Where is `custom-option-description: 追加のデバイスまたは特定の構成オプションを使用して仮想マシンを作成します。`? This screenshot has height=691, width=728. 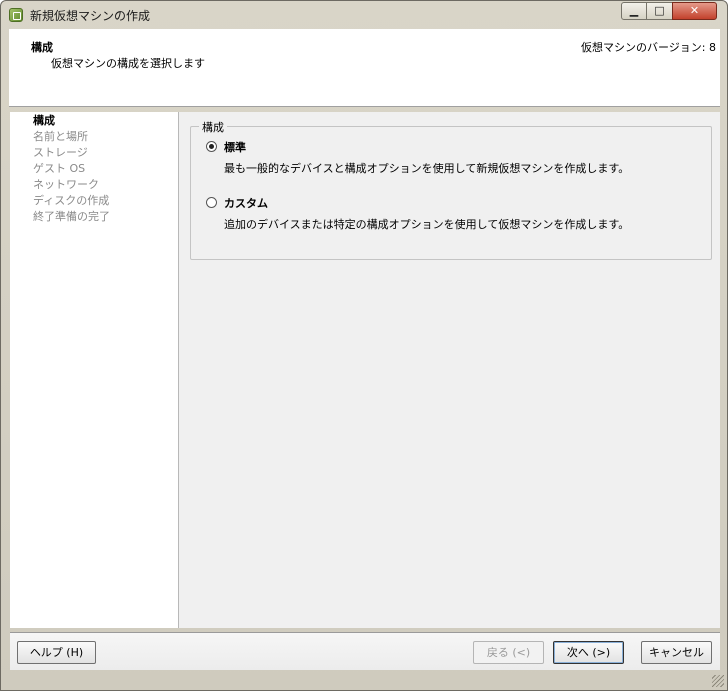
custom-option-description: 追加のデバイスまたは特定の構成オプションを使用して仮想マシンを作成します。 is located at coordinates (427, 224).